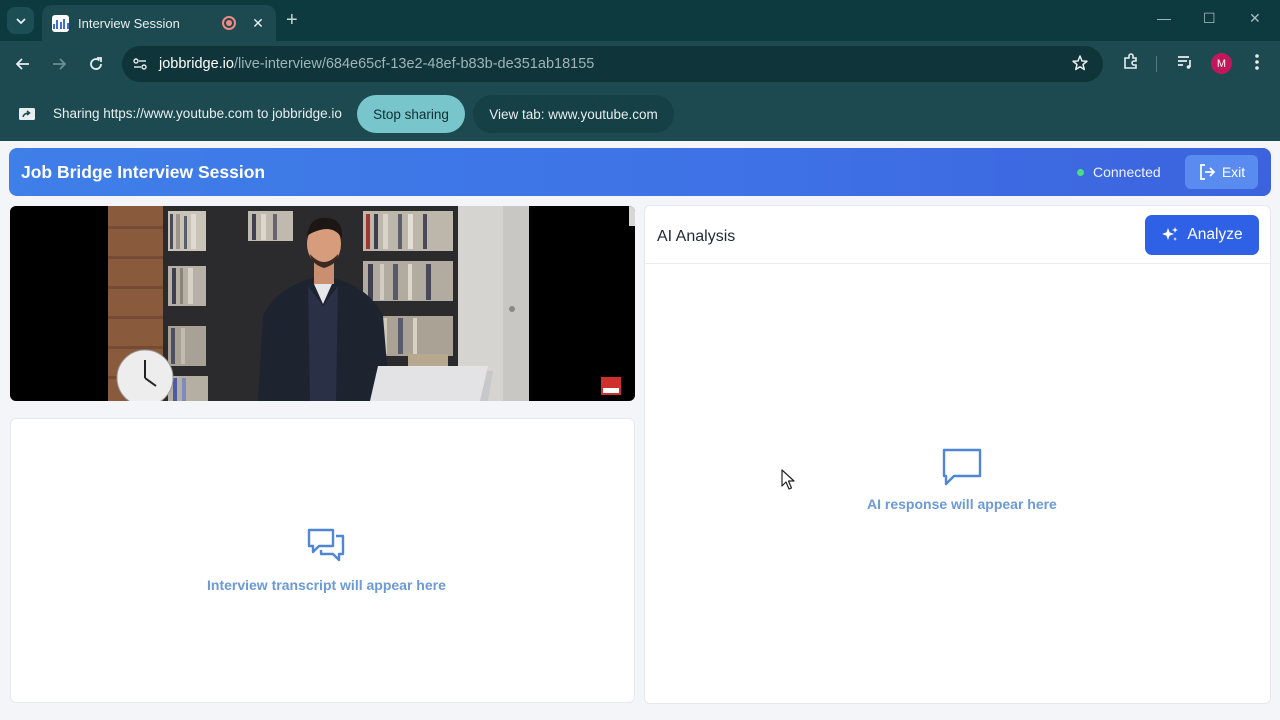  I want to click on shared-video-preview, so click(322, 303).